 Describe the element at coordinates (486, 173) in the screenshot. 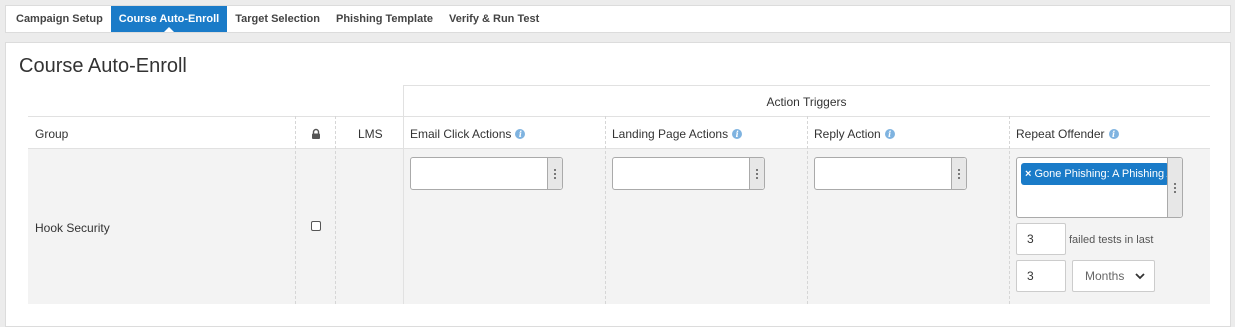

I see `email-click-actions-select` at that location.